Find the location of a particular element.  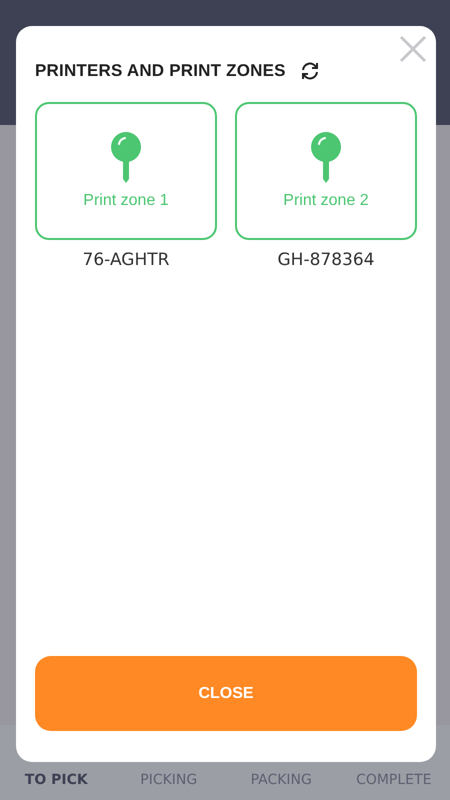

print-zone-card: Print zone 1 is located at coordinates (126, 171).